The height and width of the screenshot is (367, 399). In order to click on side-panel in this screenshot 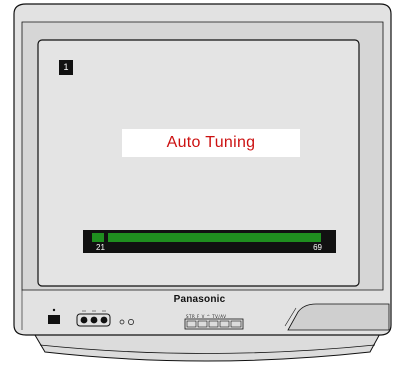, I will do `click(338, 317)`.